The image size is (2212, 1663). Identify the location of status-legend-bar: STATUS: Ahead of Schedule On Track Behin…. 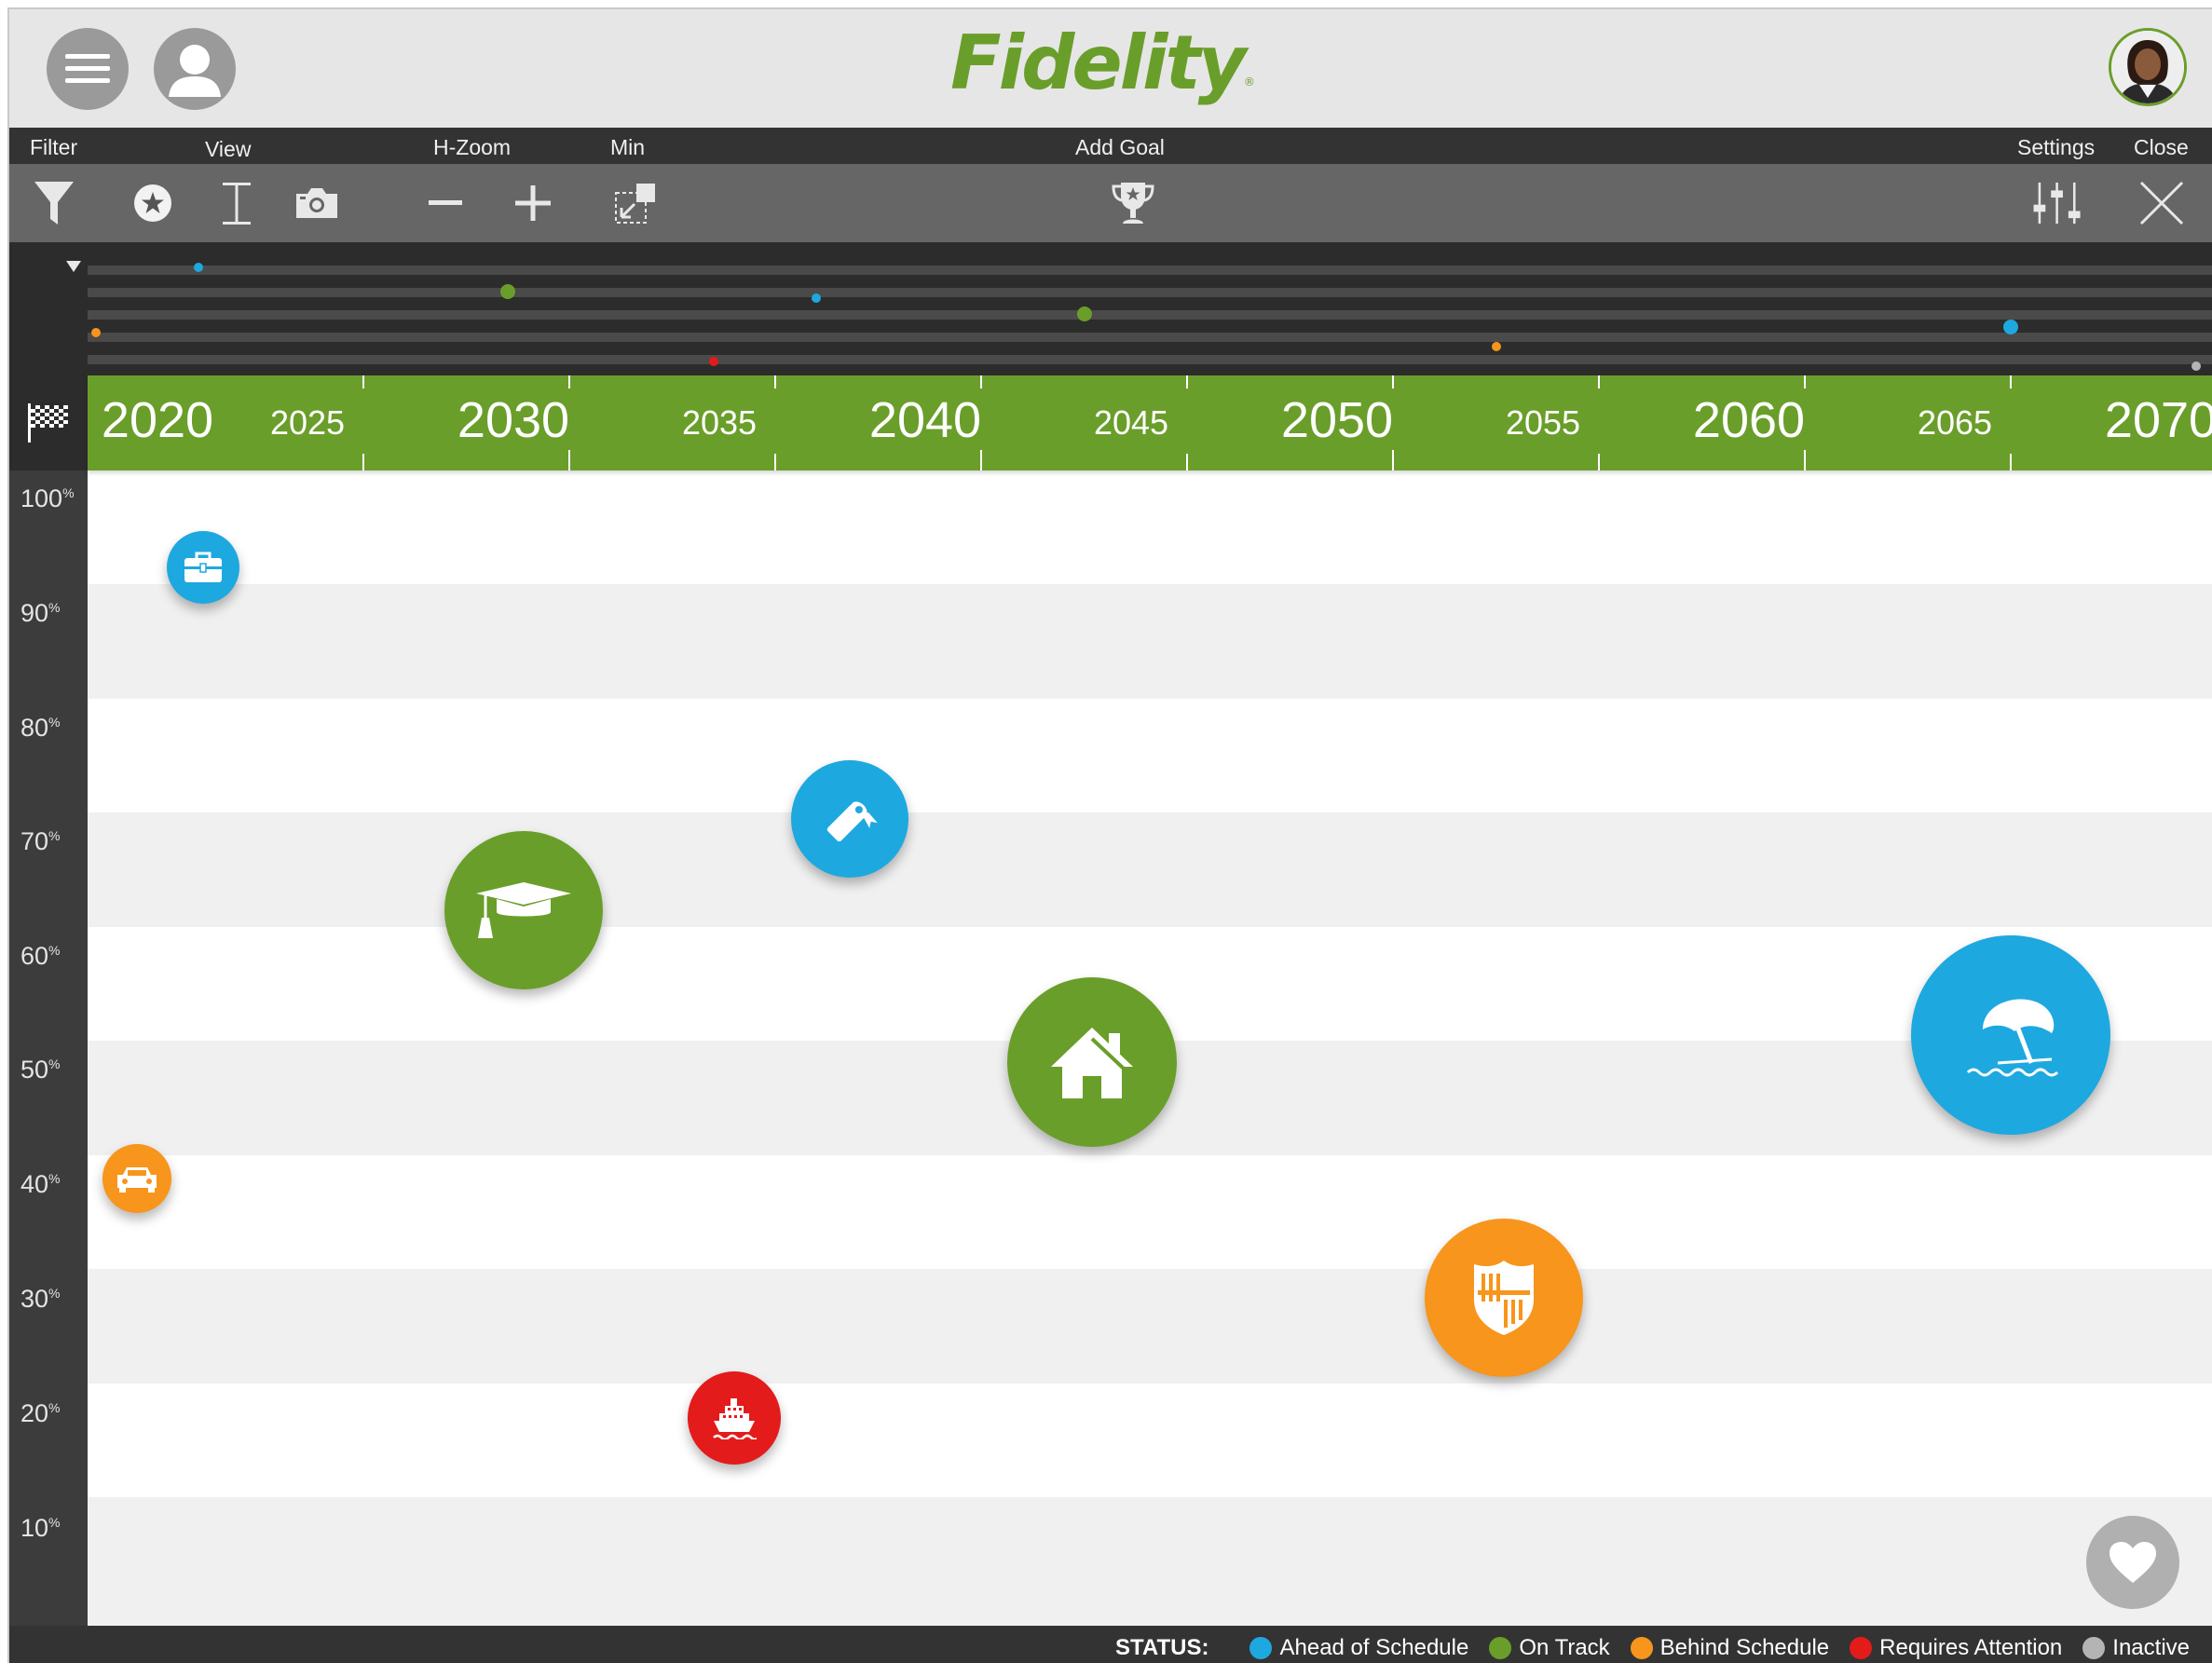
(1110, 1644).